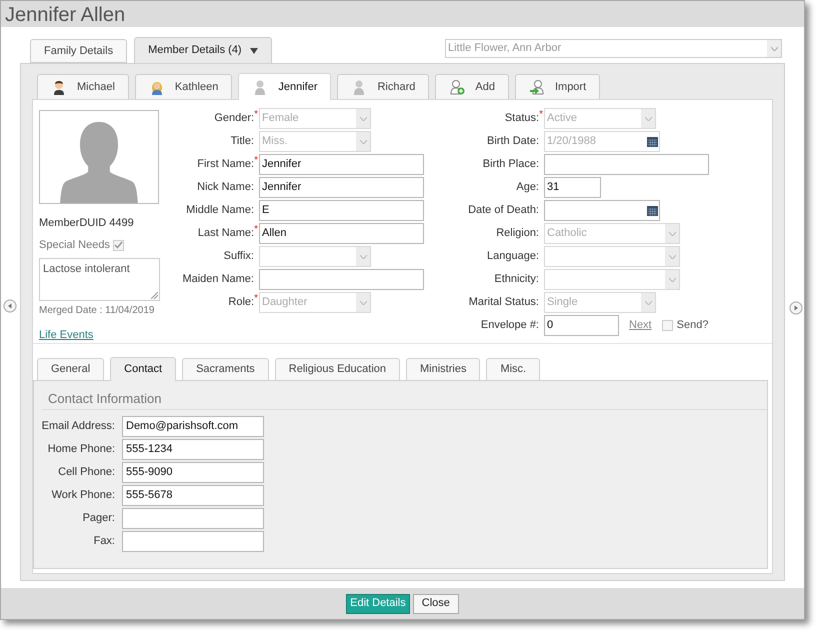  What do you see at coordinates (640, 325) in the screenshot?
I see `next-link: Next` at bounding box center [640, 325].